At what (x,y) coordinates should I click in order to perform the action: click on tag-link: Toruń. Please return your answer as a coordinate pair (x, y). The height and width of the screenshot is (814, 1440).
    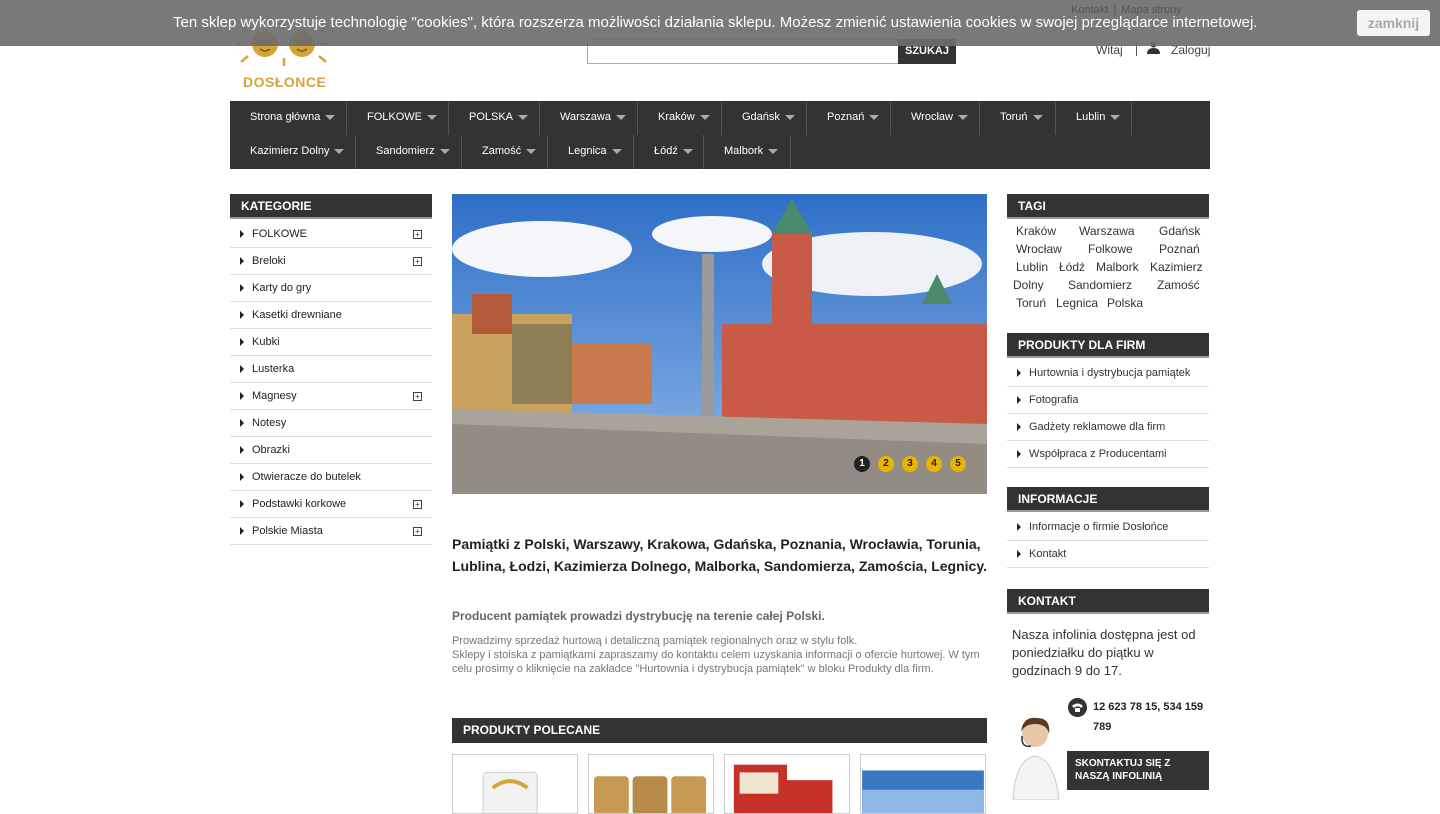
    Looking at the image, I should click on (1031, 303).